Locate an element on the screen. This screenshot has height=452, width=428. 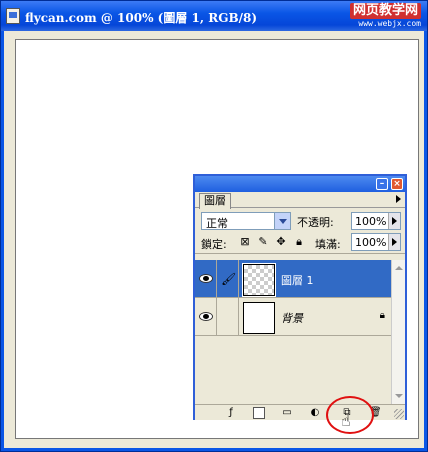
palette-titlebar: – × is located at coordinates (300, 184).